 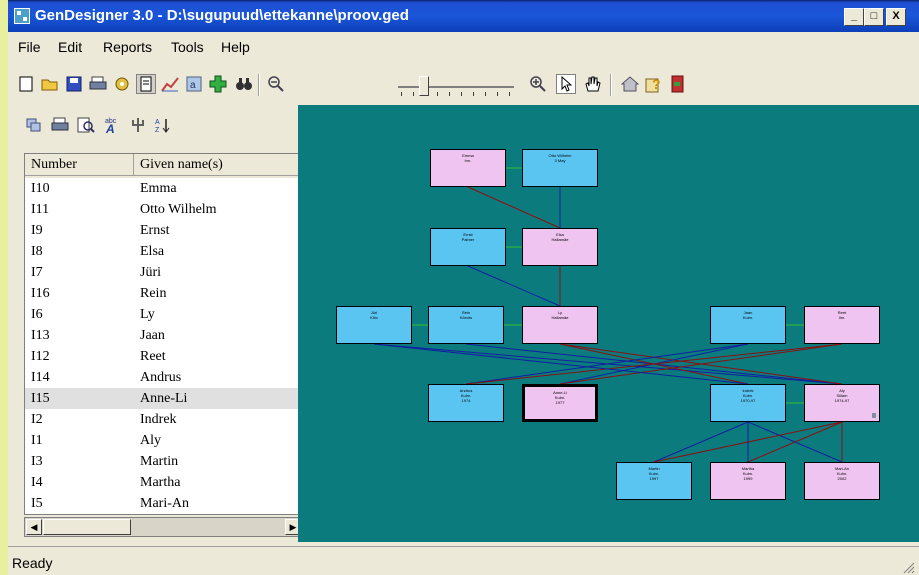 What do you see at coordinates (29, 47) in the screenshot?
I see `menu-file: File` at bounding box center [29, 47].